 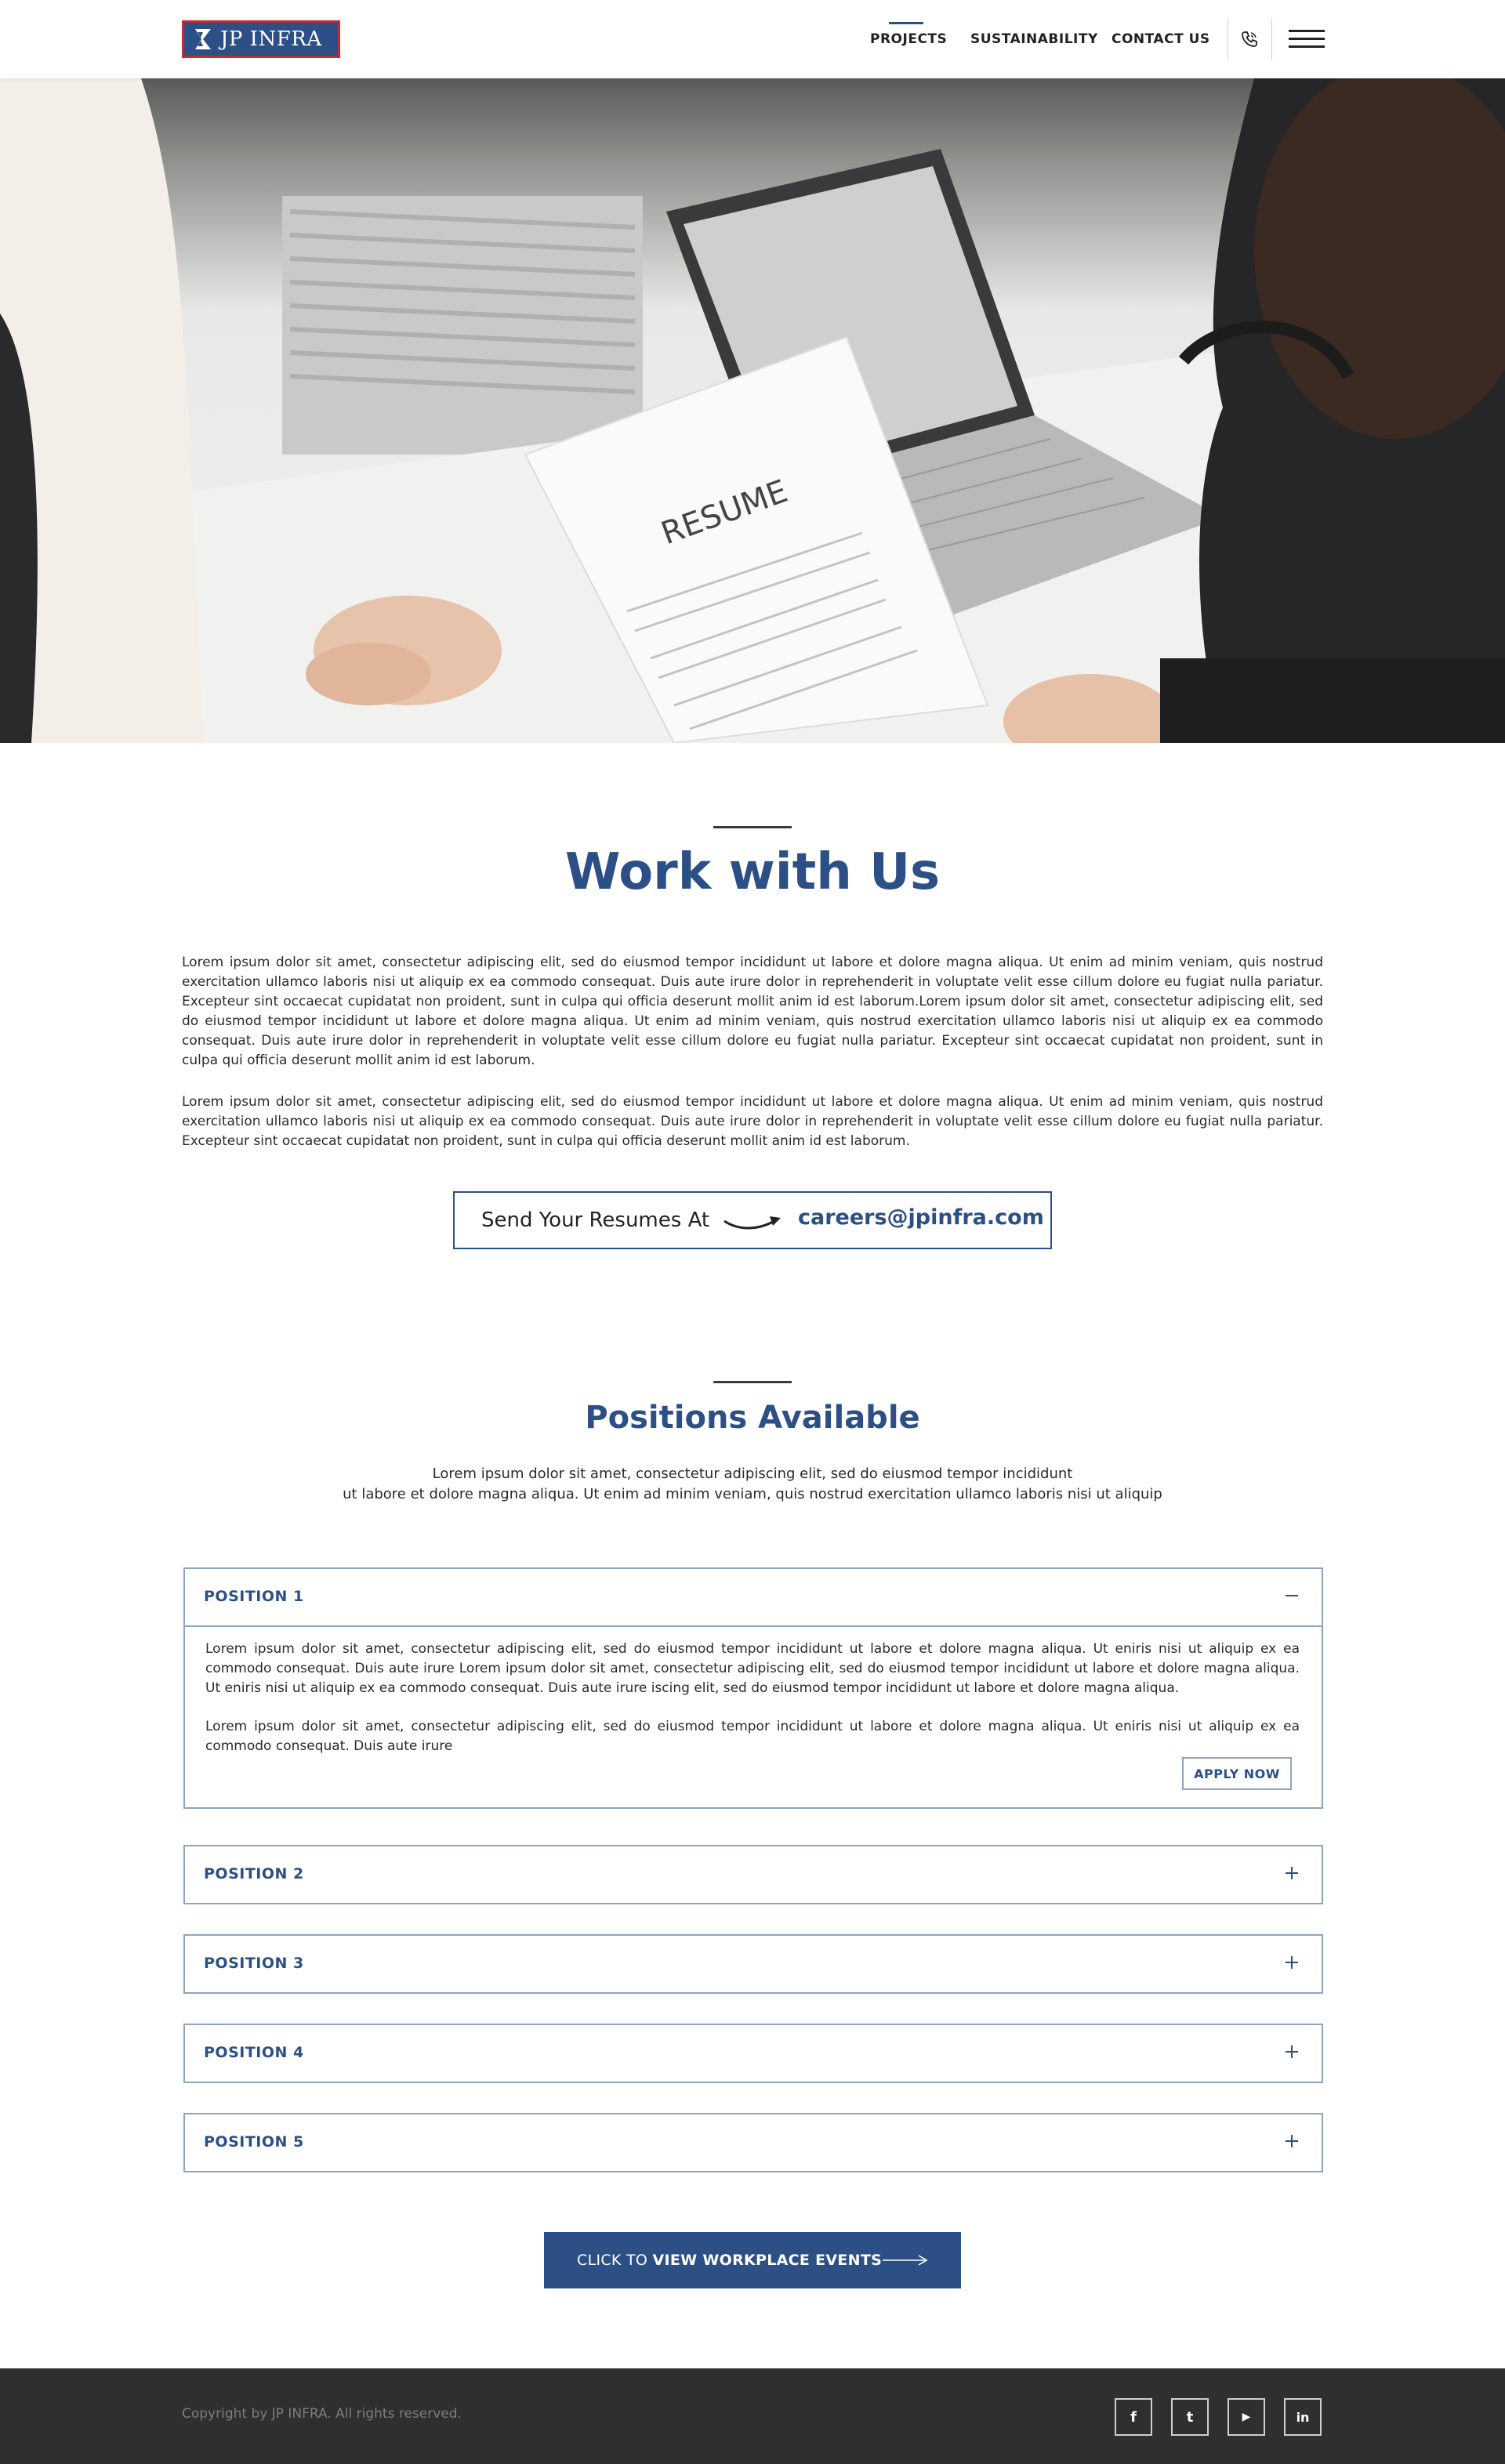 I want to click on apply-now-button: APPLY NOW, so click(x=1237, y=1773).